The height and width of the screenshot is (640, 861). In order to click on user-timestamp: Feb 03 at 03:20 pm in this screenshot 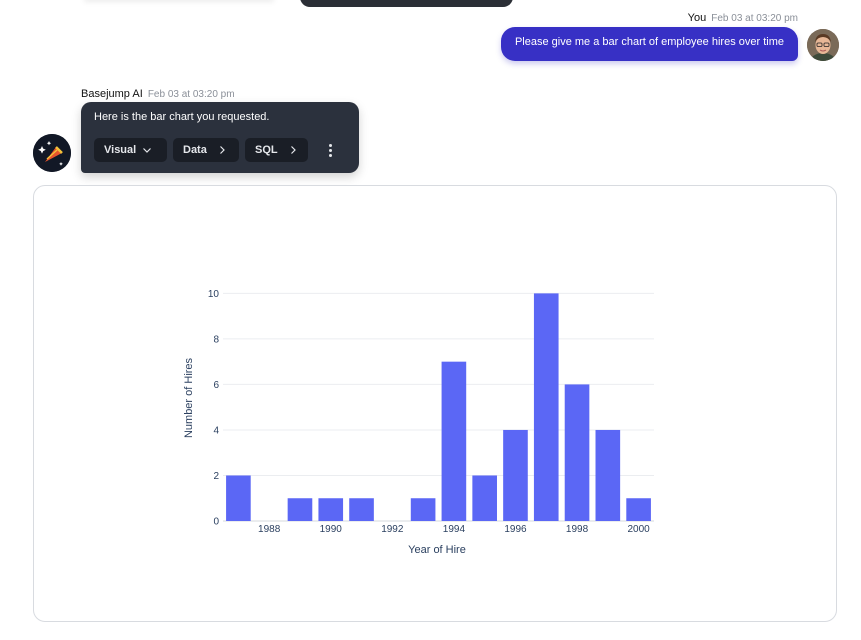, I will do `click(754, 18)`.